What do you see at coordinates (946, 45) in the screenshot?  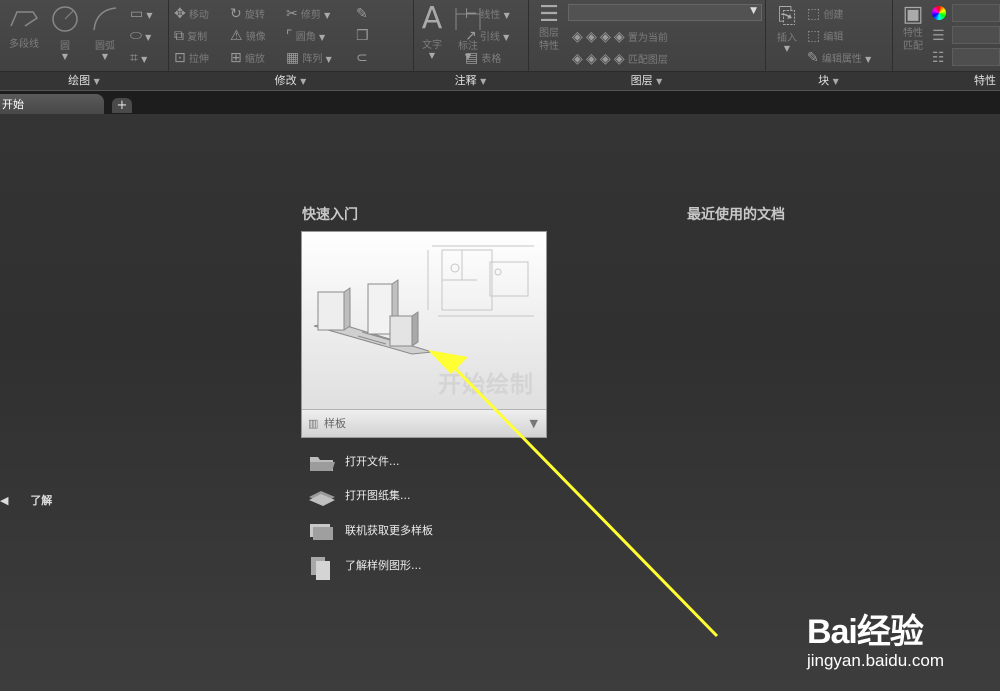 I see `properties-panel: ▣ 特性 匹配 ☰ ☷ 特性` at bounding box center [946, 45].